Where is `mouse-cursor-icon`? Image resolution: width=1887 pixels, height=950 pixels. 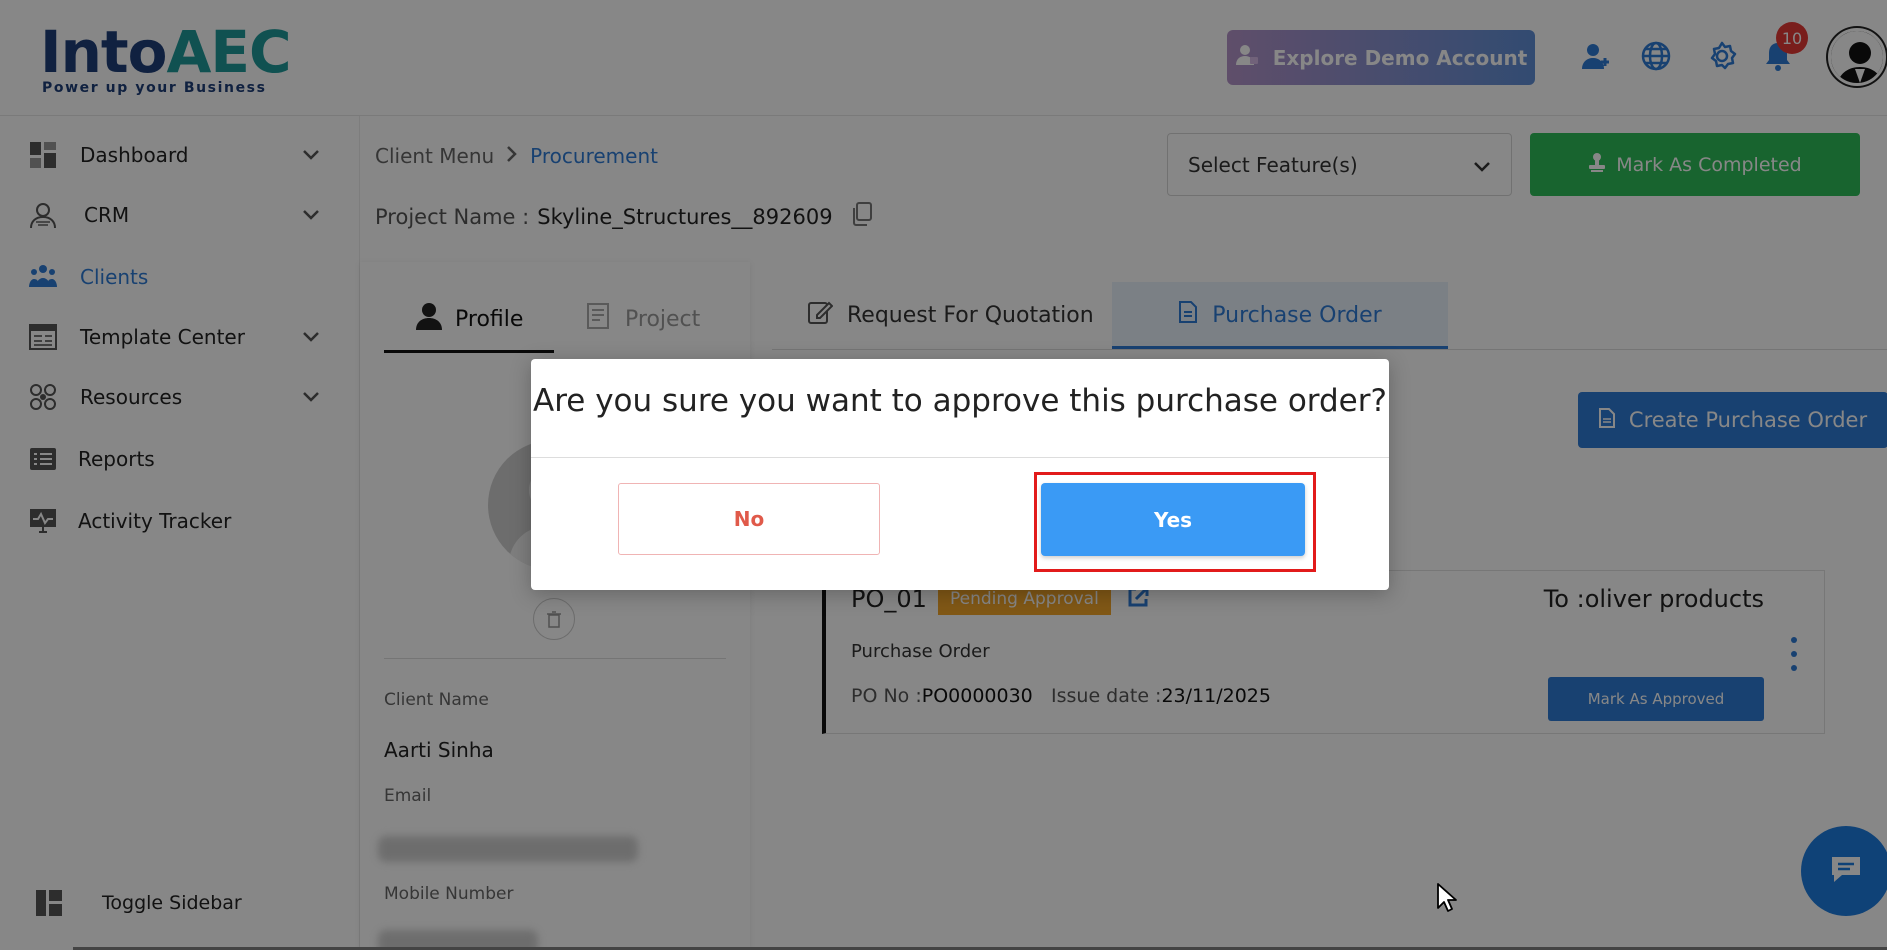 mouse-cursor-icon is located at coordinates (1447, 900).